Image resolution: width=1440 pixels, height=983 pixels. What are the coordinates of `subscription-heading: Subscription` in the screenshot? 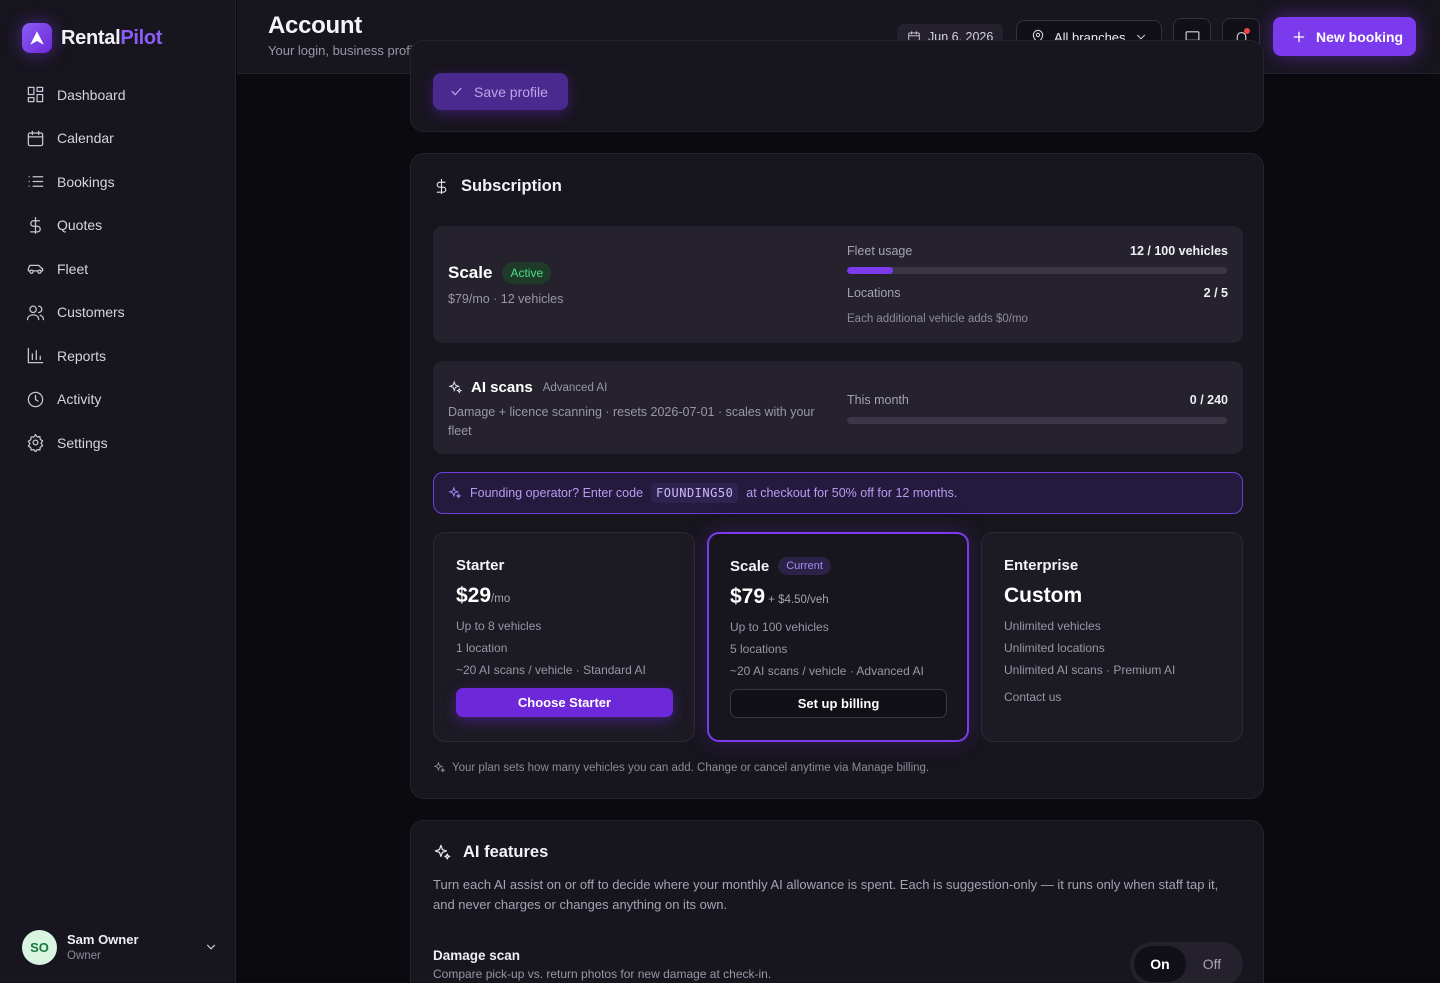 It's located at (497, 186).